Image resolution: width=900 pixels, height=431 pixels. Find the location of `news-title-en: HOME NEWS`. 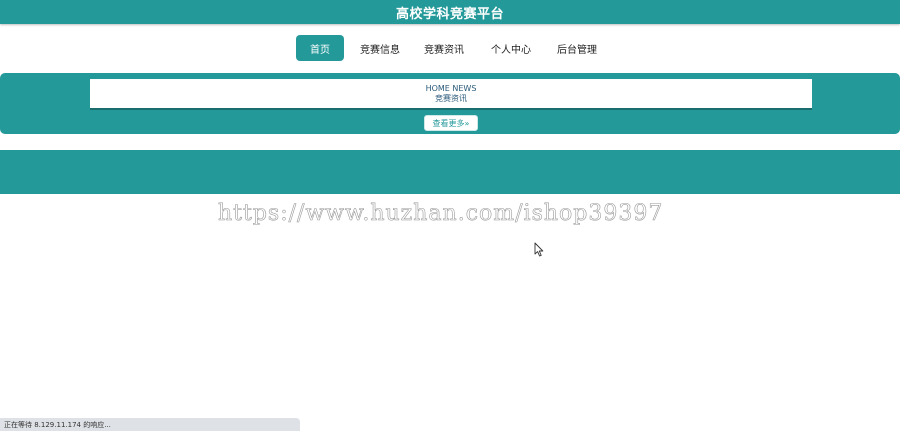

news-title-en: HOME NEWS is located at coordinates (451, 88).